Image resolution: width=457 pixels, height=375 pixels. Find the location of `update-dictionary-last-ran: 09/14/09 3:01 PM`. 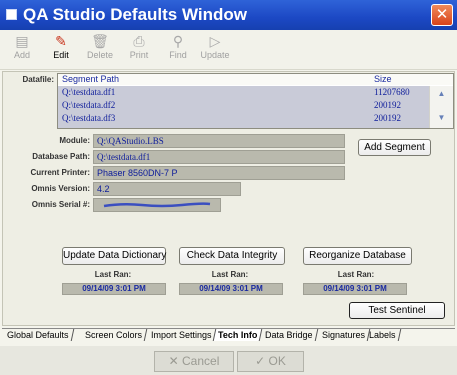

update-dictionary-last-ran: 09/14/09 3:01 PM is located at coordinates (114, 289).